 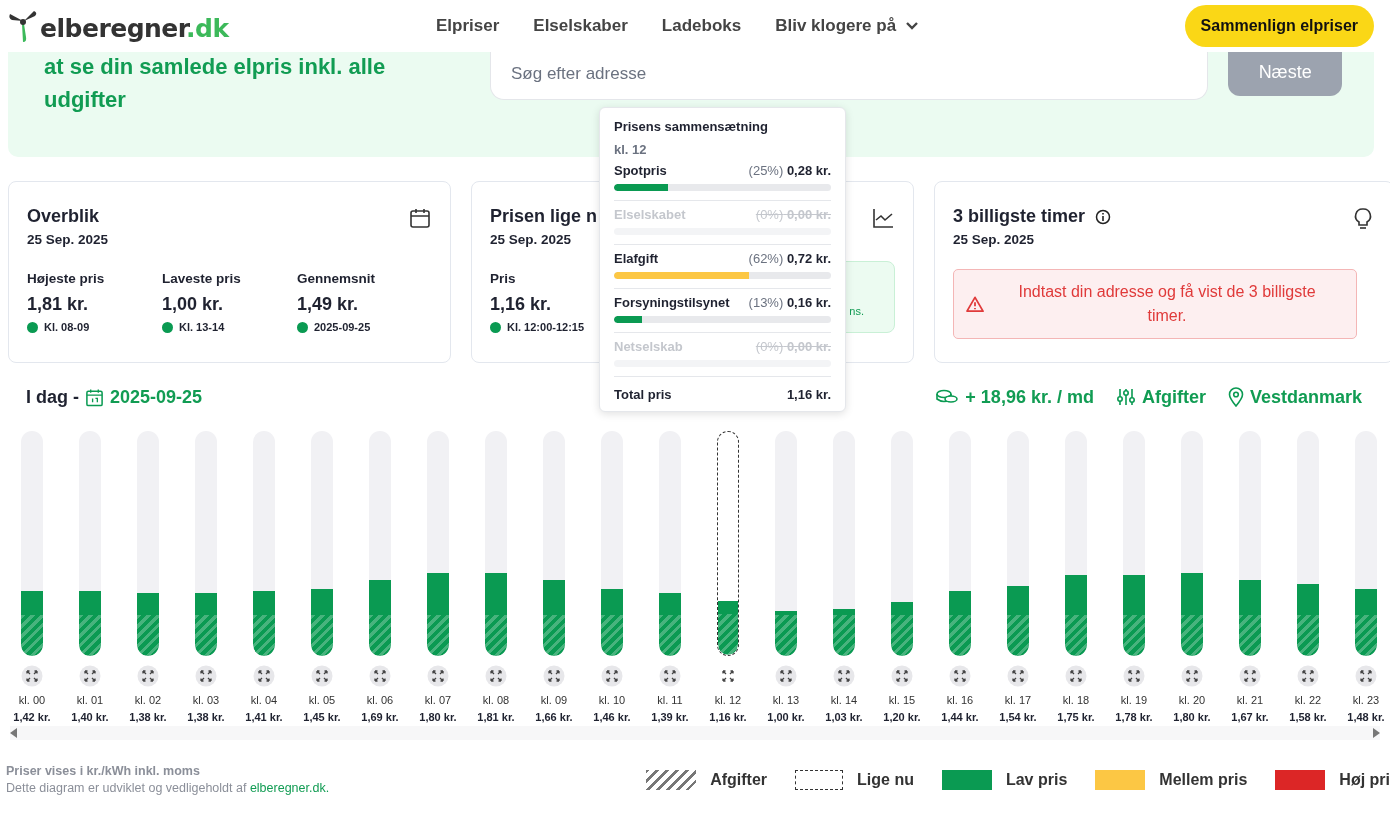 I want to click on component-value: 0,28 kr., so click(x=808, y=170).